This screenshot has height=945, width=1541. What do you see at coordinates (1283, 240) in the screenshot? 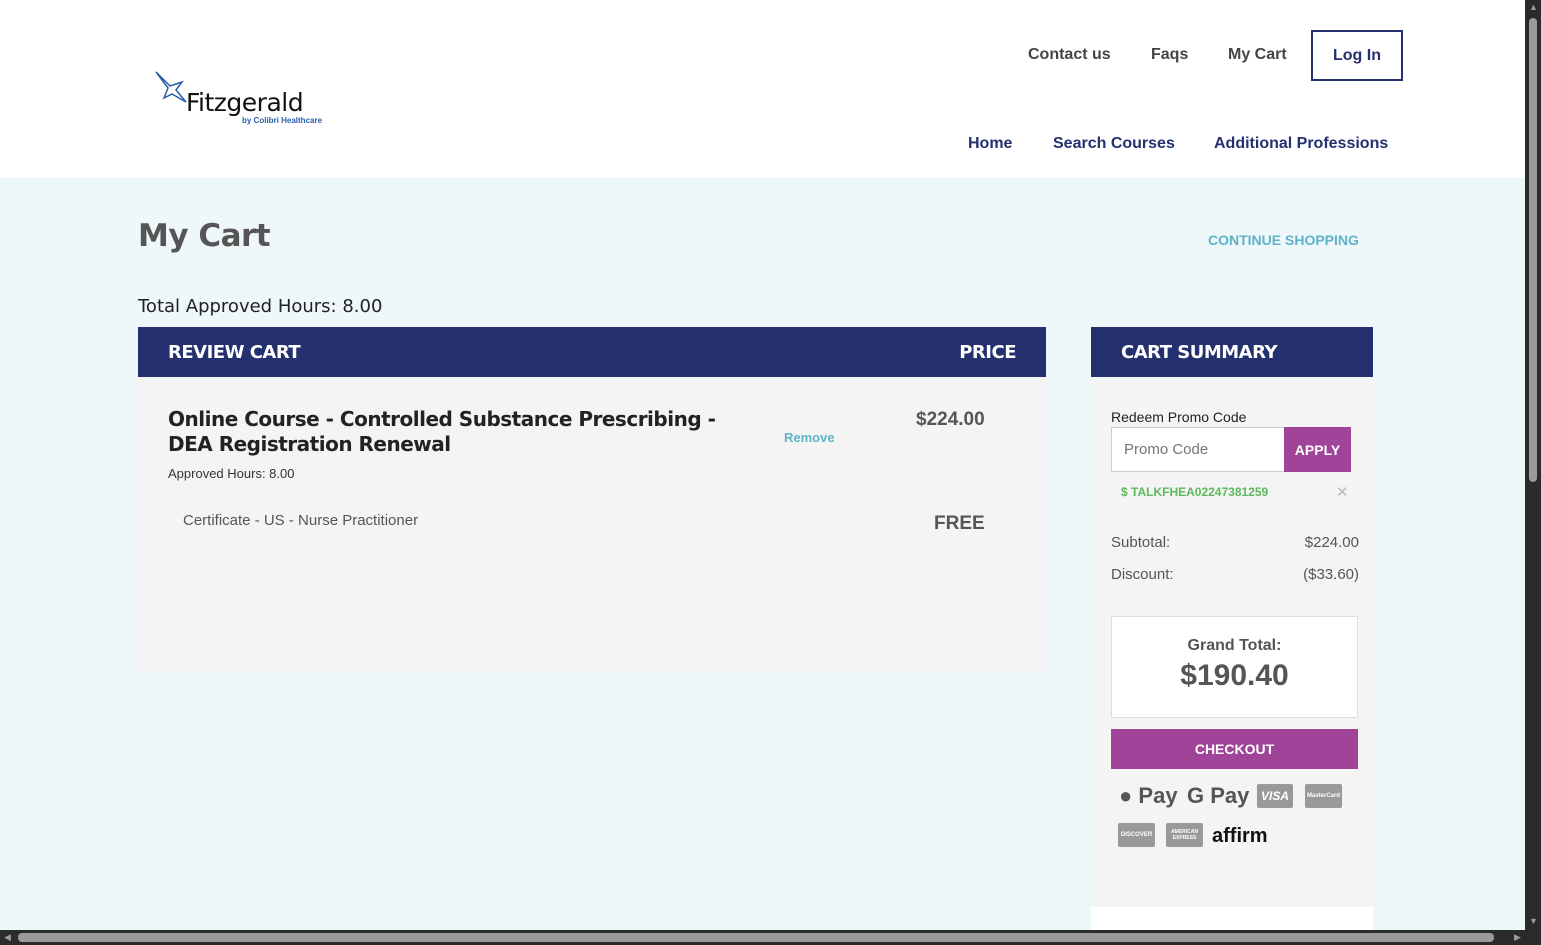
I see `continue-shopping-link: CONTINUE SHOPPING` at bounding box center [1283, 240].